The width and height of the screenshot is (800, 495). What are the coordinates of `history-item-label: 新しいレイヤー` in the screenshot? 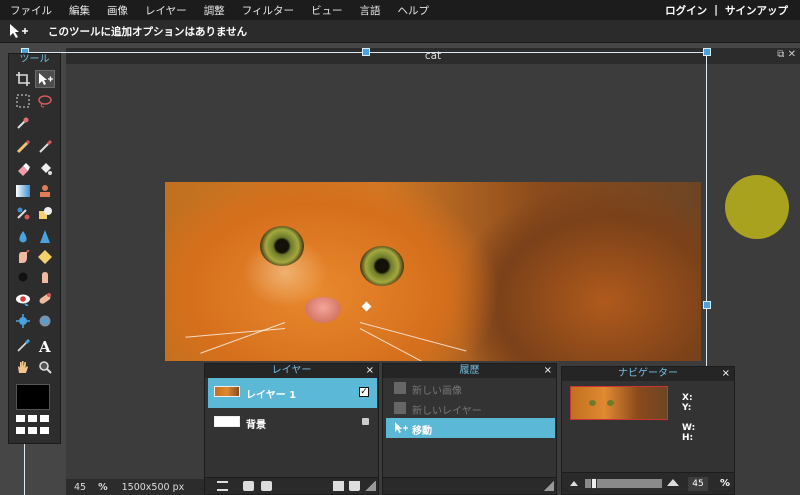 It's located at (447, 411).